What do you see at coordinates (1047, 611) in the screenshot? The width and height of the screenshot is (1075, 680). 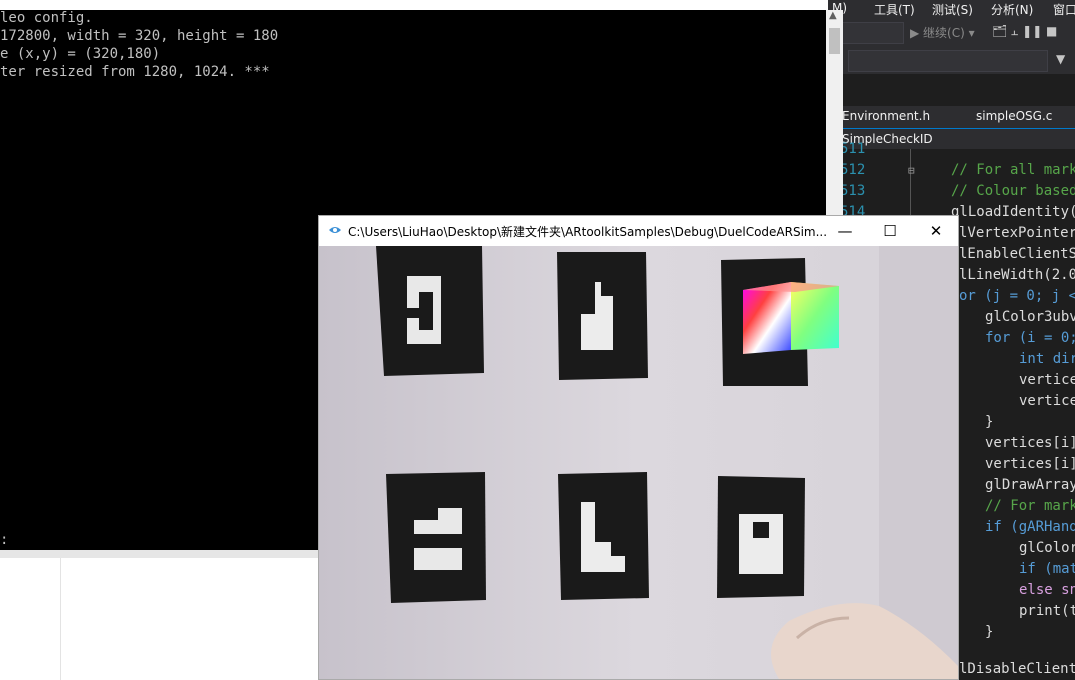 I see `code-line: print(t` at bounding box center [1047, 611].